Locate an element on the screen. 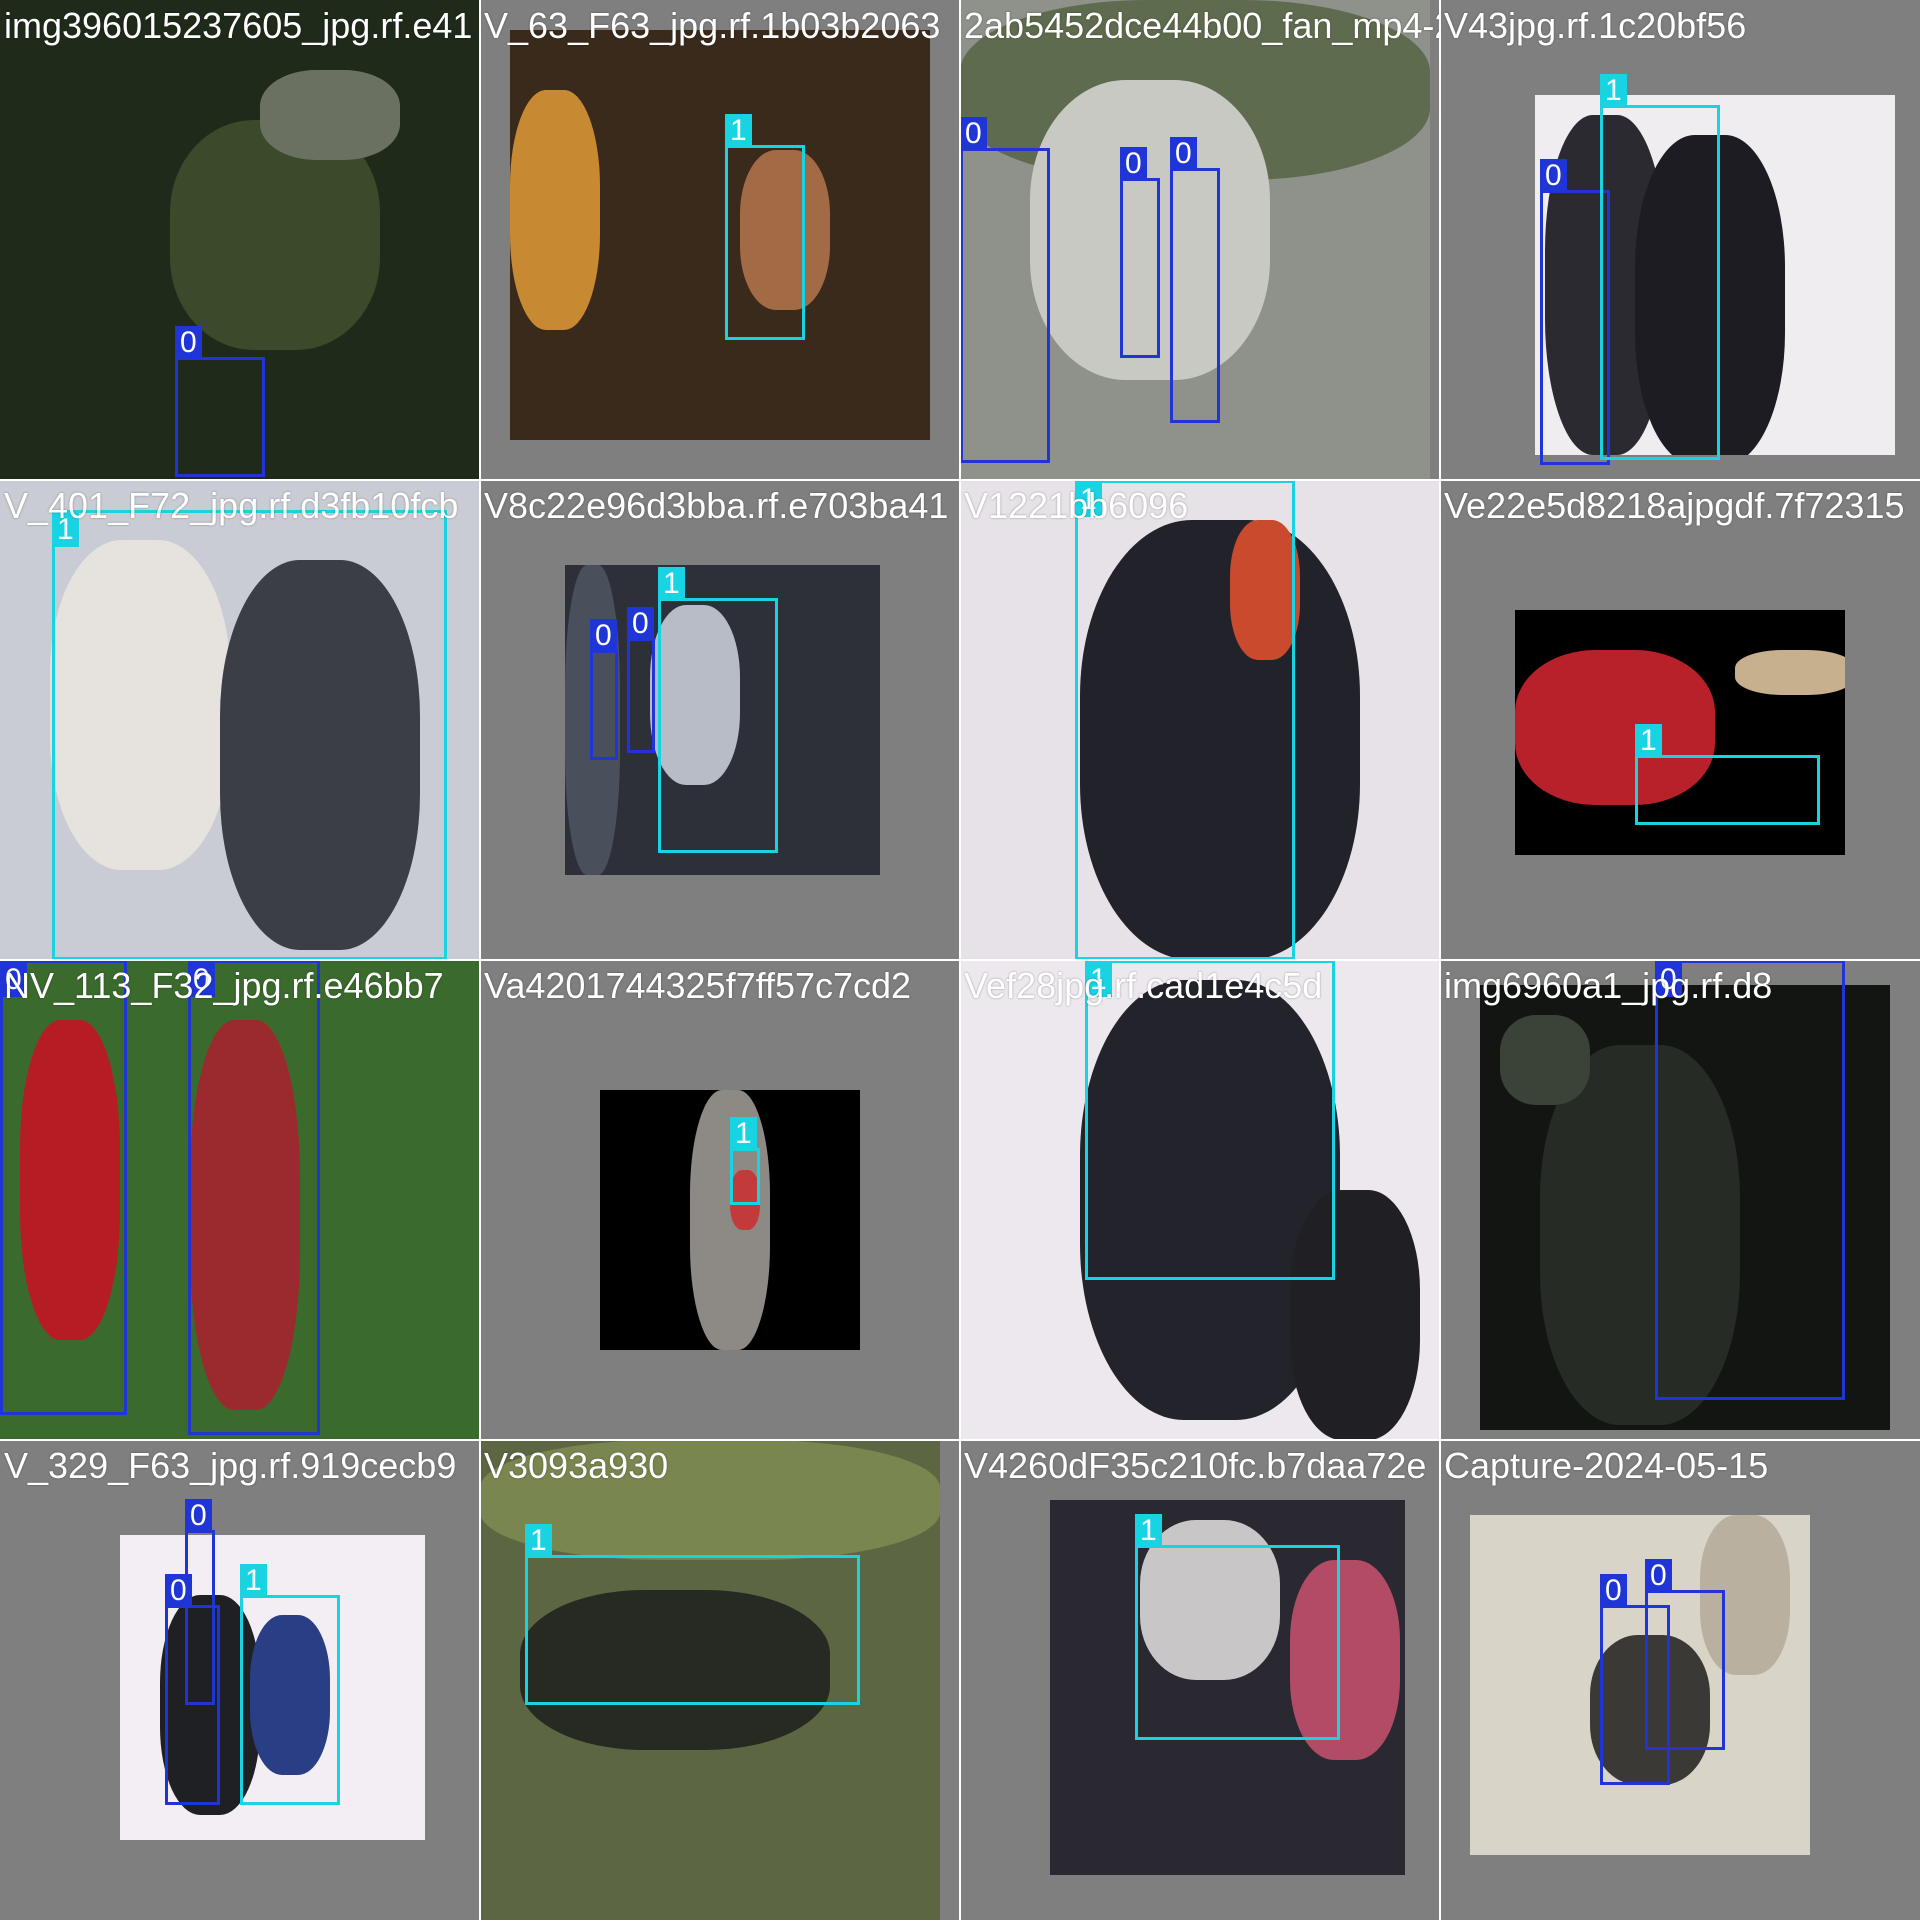 Image resolution: width=1920 pixels, height=1920 pixels. tile-filename: V43jpg.rf.1c20bf56 is located at coordinates (1595, 25).